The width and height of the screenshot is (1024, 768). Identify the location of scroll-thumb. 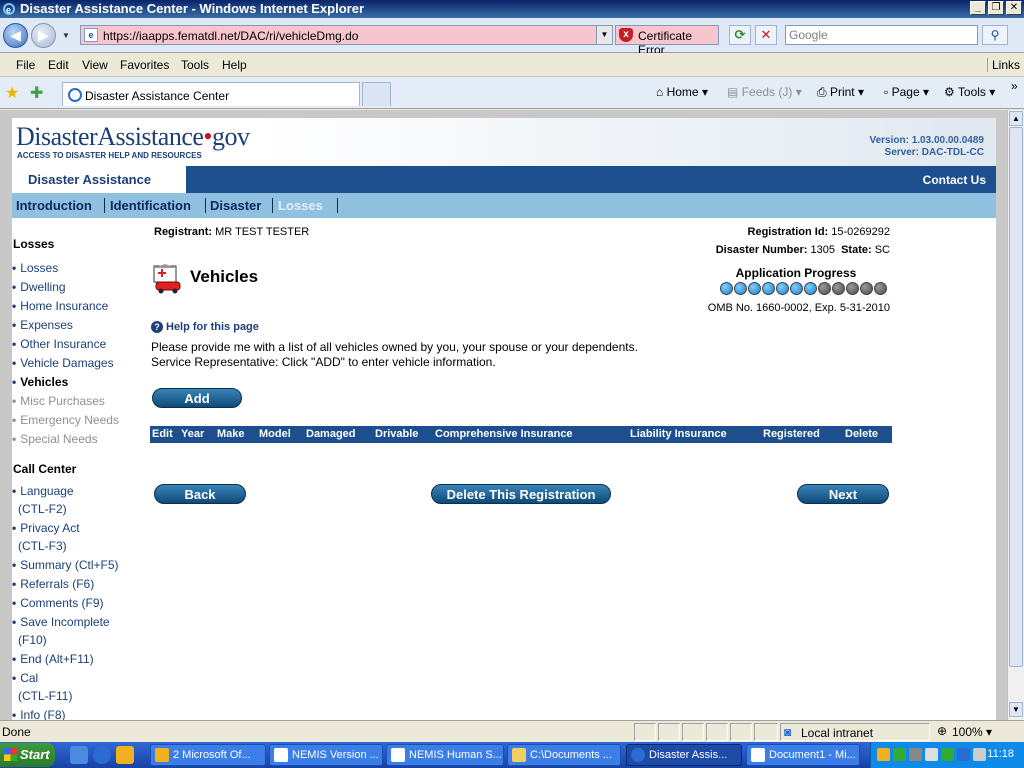
(1016, 397).